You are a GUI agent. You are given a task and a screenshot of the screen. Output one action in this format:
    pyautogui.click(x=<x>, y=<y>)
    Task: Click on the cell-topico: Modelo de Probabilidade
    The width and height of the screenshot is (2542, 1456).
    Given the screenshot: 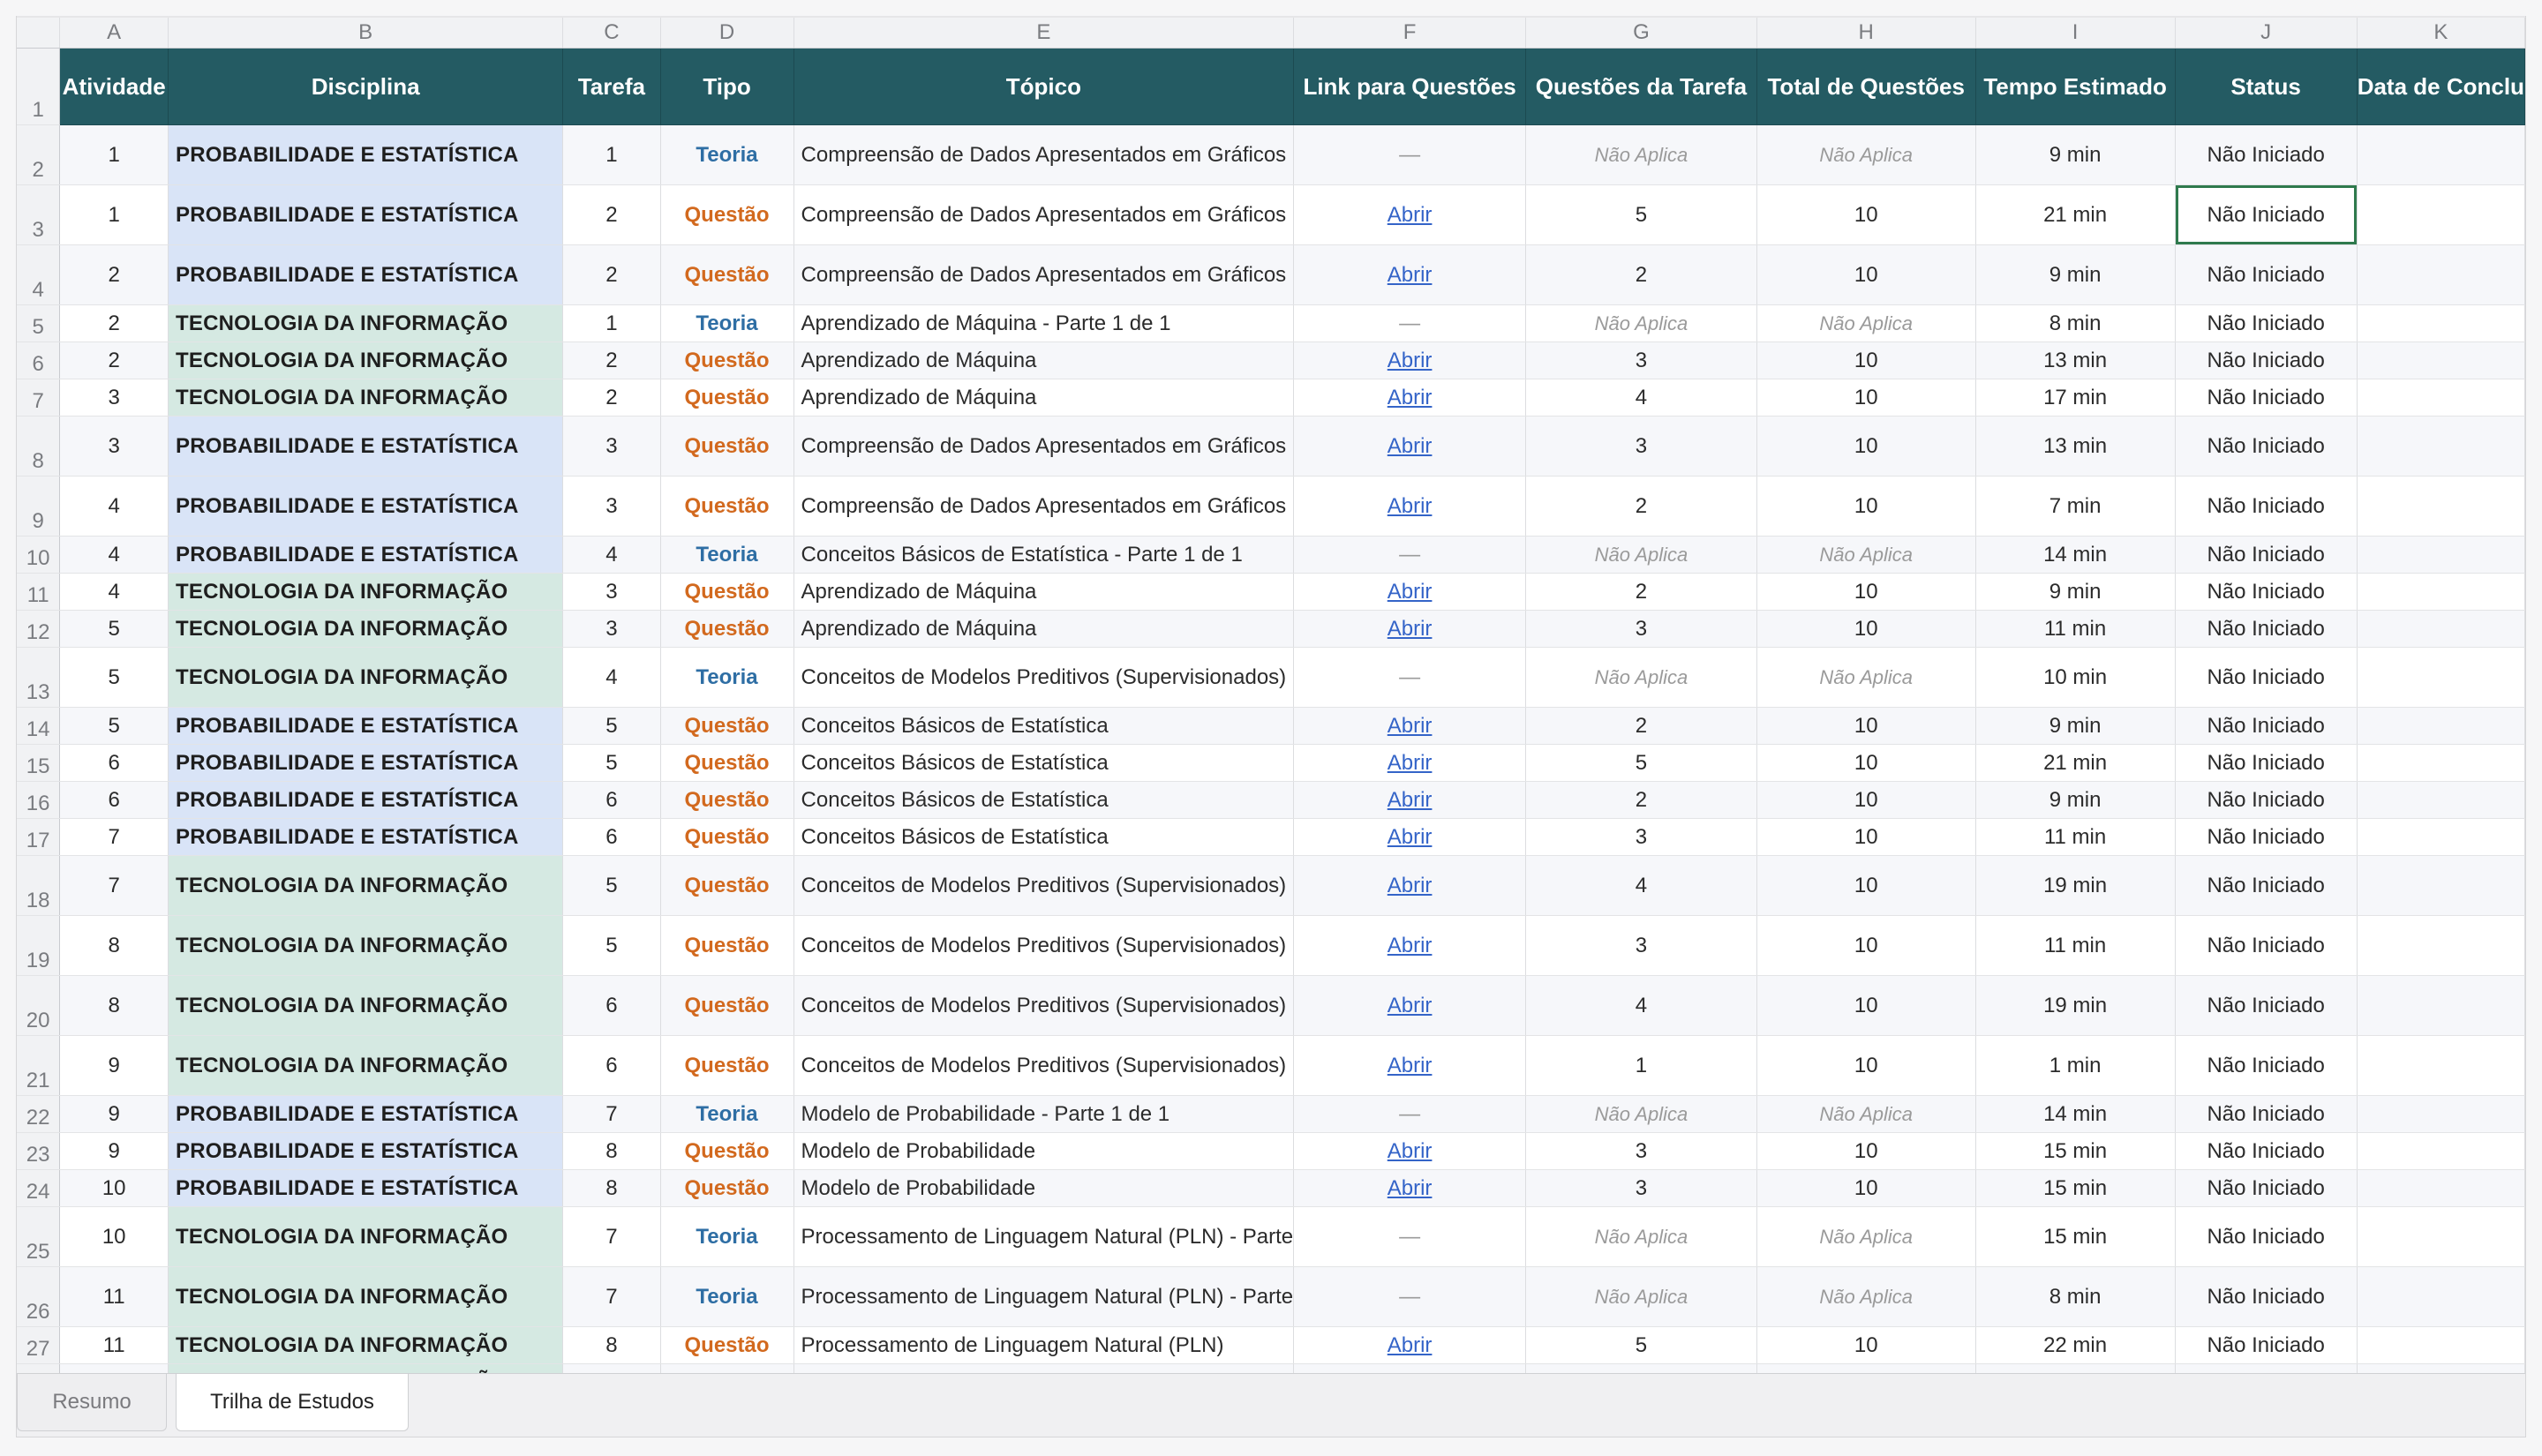 What is the action you would take?
    pyautogui.click(x=1044, y=1151)
    